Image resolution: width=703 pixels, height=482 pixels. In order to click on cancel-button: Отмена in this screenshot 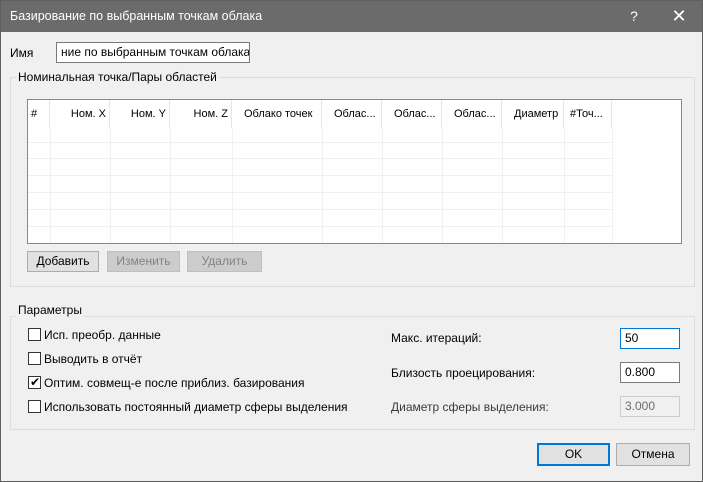, I will do `click(653, 454)`.